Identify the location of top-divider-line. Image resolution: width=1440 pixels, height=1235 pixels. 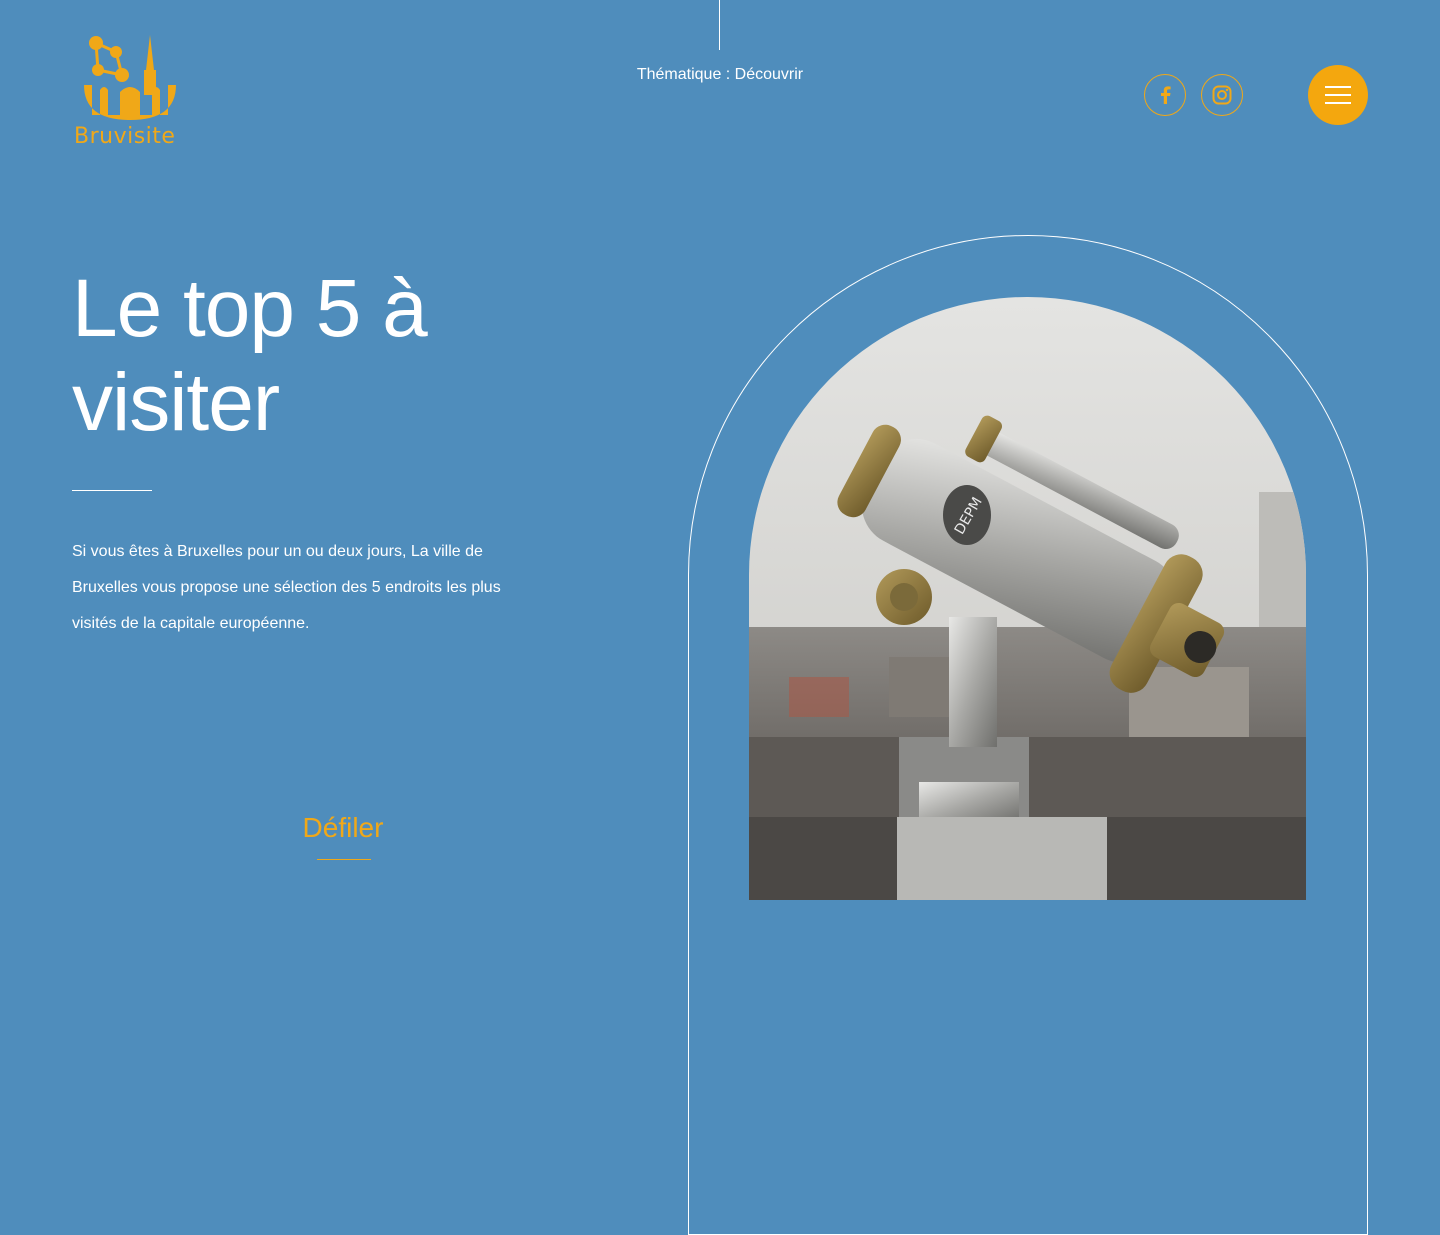
(719, 25).